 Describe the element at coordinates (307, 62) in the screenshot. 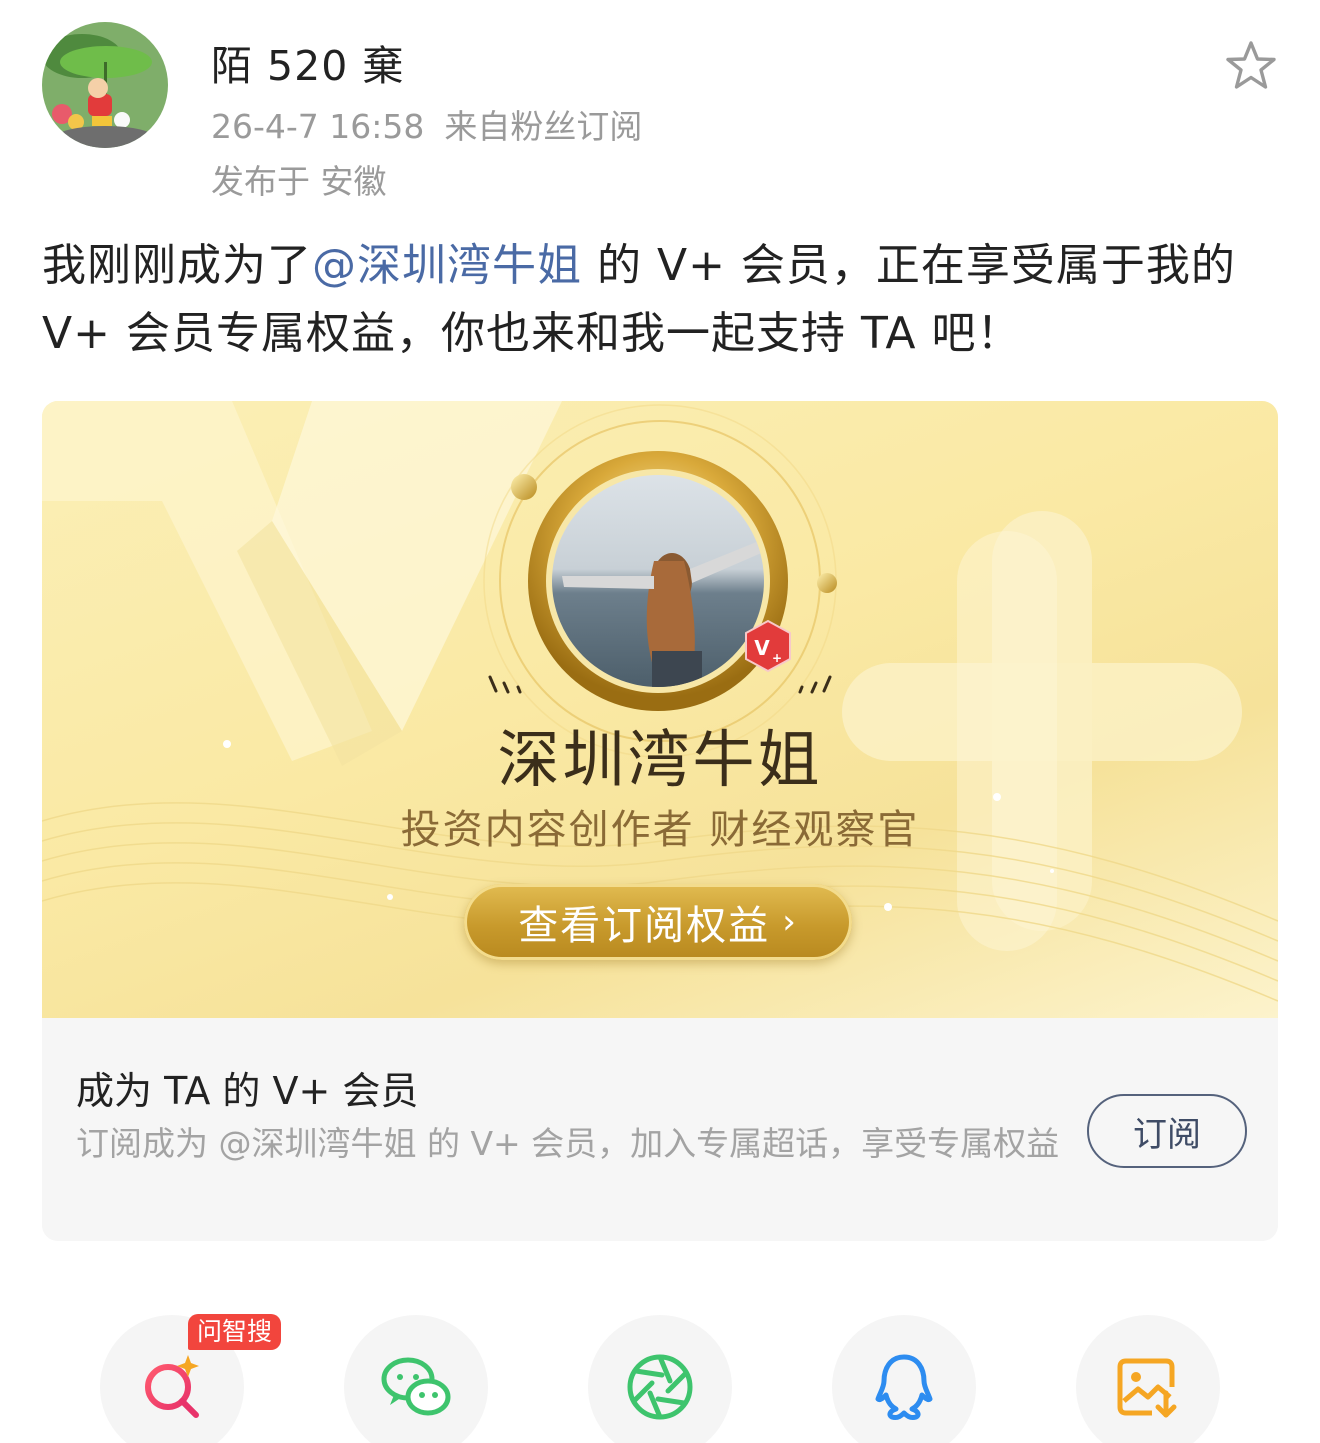

I see `username: 陌 520 棄` at that location.